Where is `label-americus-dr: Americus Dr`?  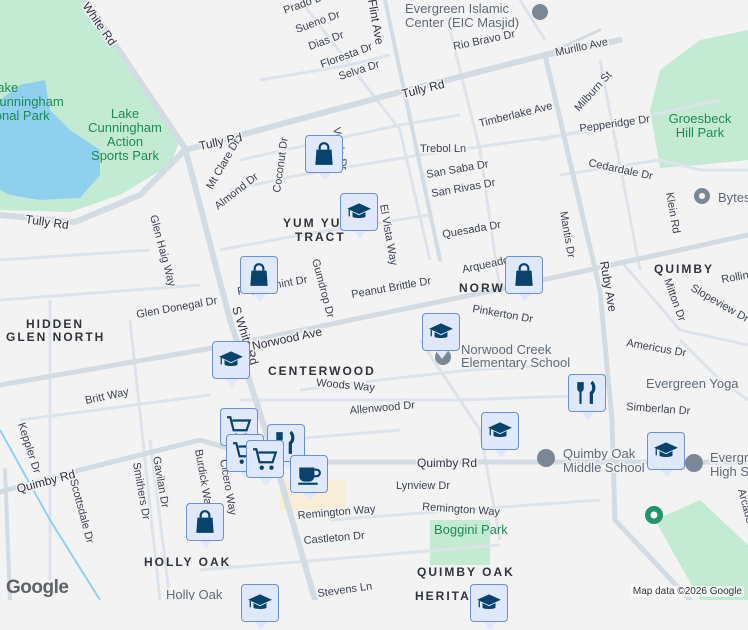 label-americus-dr: Americus Dr is located at coordinates (656, 348).